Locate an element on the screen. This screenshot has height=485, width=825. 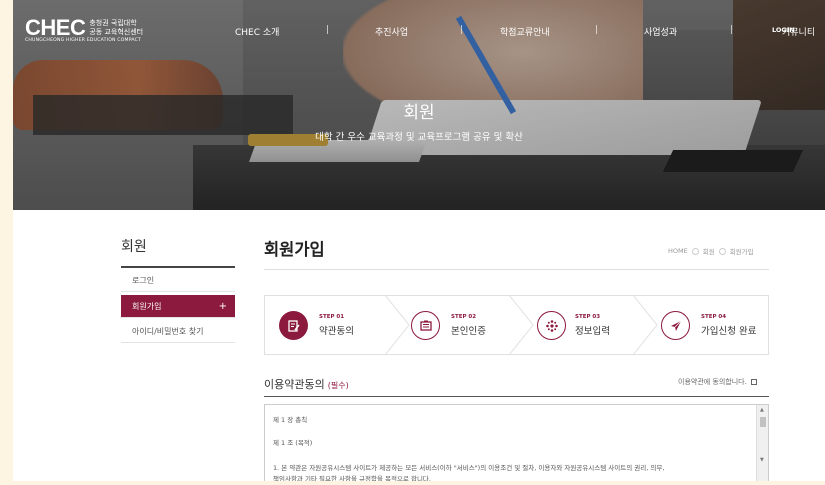
step-label: 본인인증 is located at coordinates (468, 331).